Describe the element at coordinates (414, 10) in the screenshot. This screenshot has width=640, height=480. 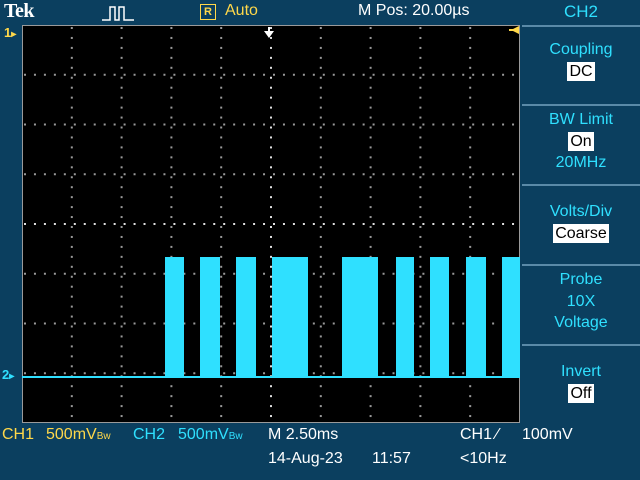
I see `horizontal-position: M Pos: 20.00µs` at that location.